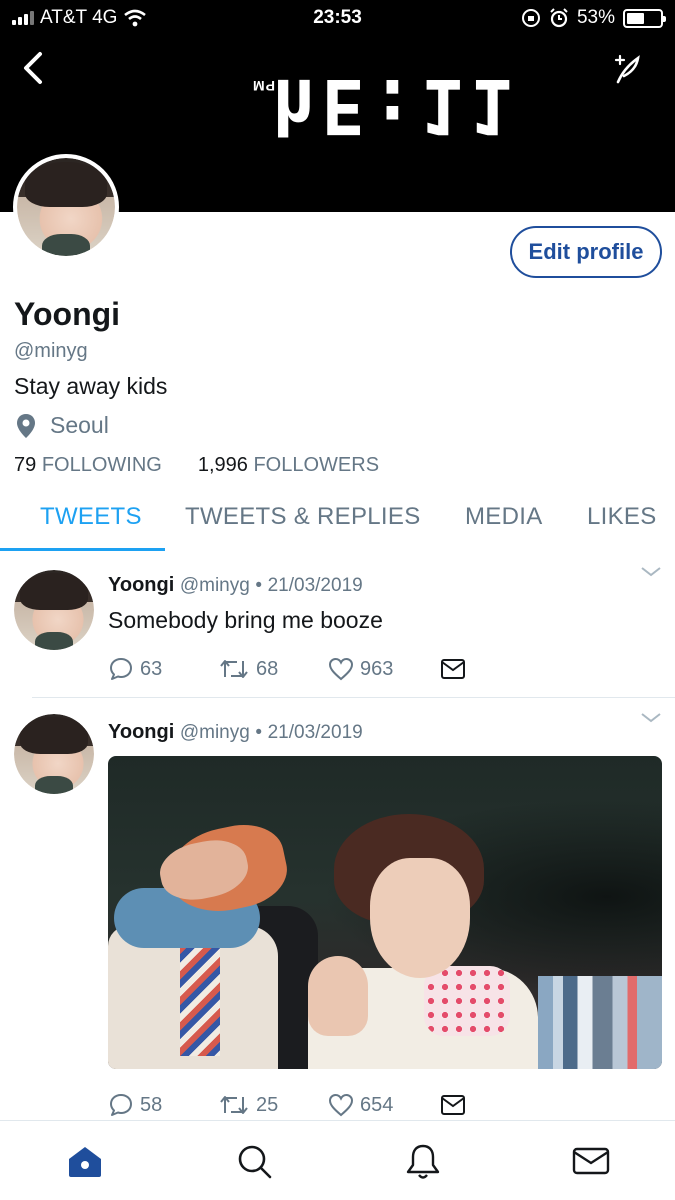 Image resolution: width=675 pixels, height=1200 pixels. Describe the element at coordinates (467, 1001) in the screenshot. I see `photo-person-right-collar` at that location.